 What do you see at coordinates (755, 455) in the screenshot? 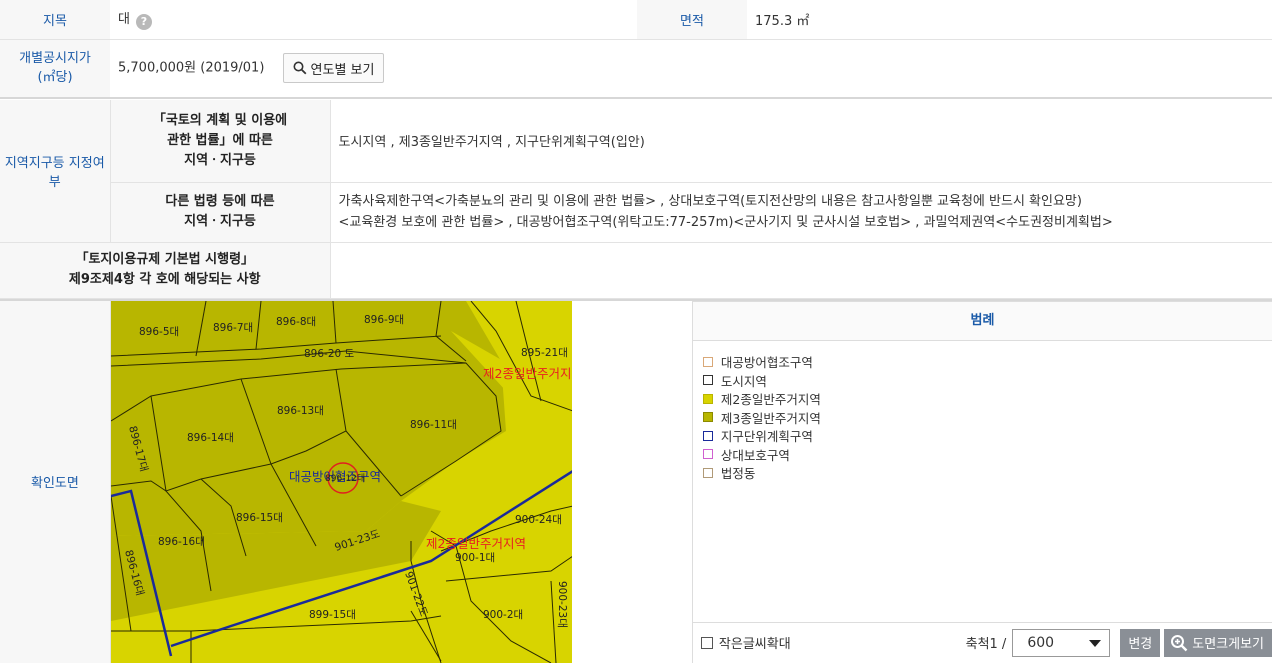
I see `legend-label: 상대보호구역` at bounding box center [755, 455].